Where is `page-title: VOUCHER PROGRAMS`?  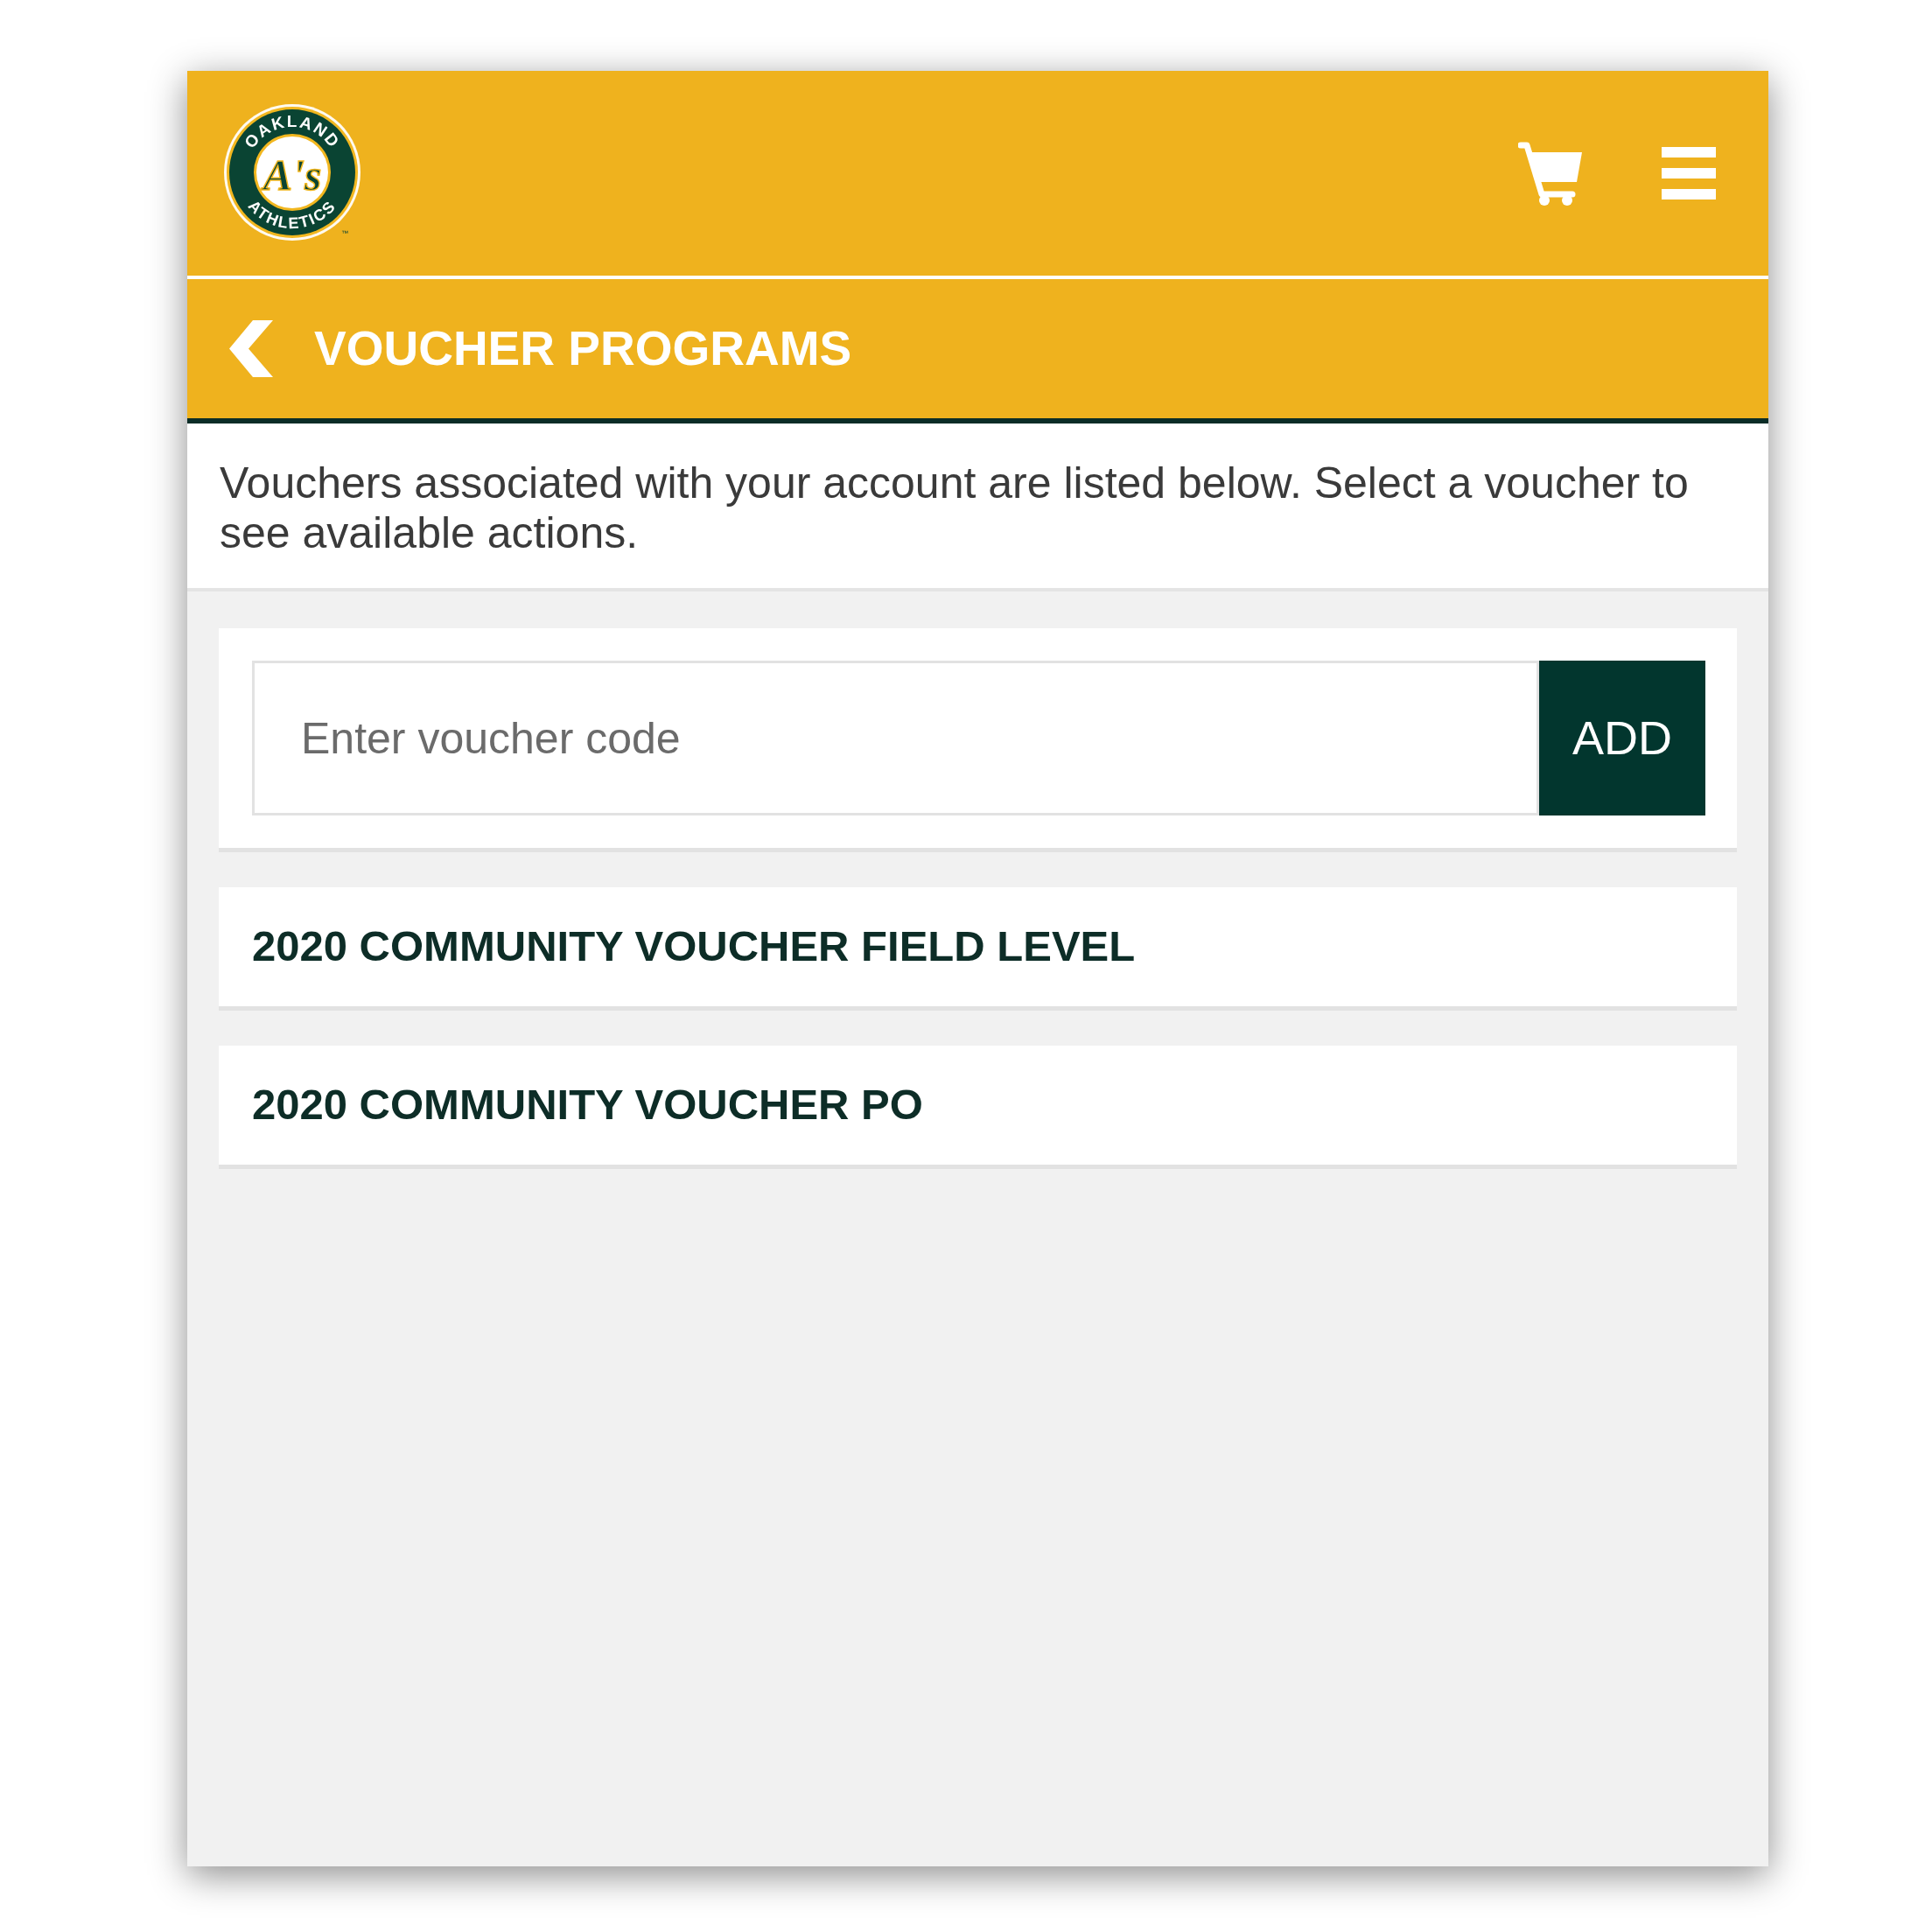
page-title: VOUCHER PROGRAMS is located at coordinates (583, 349).